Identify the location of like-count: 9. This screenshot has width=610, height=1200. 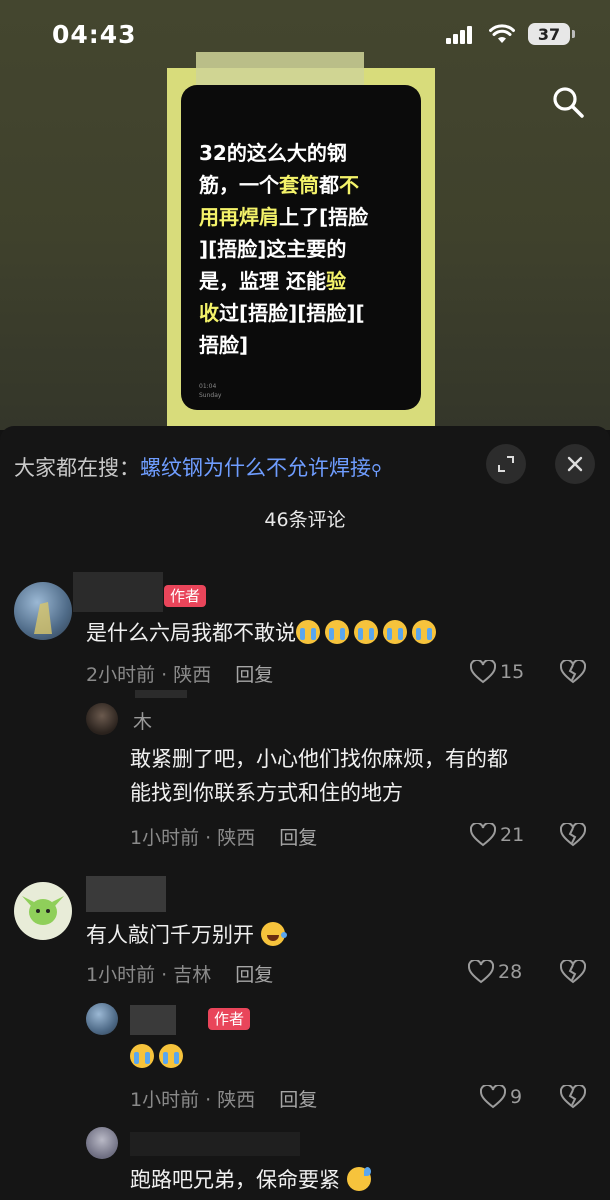
(516, 1097).